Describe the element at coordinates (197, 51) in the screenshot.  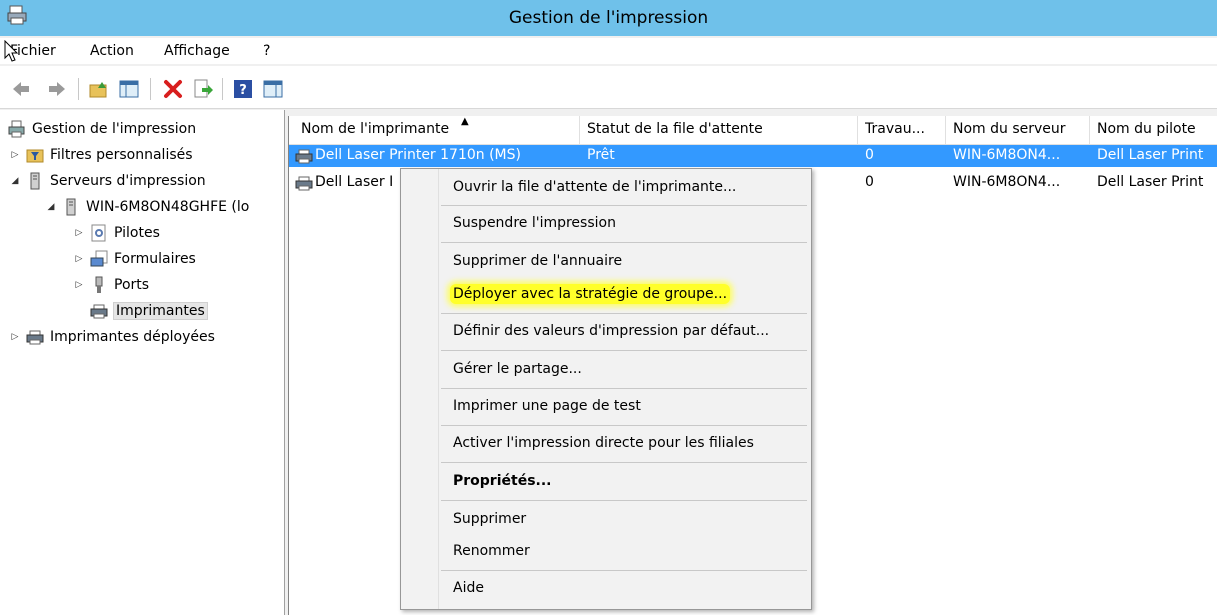
I see `menu-affichage: Affichage` at that location.